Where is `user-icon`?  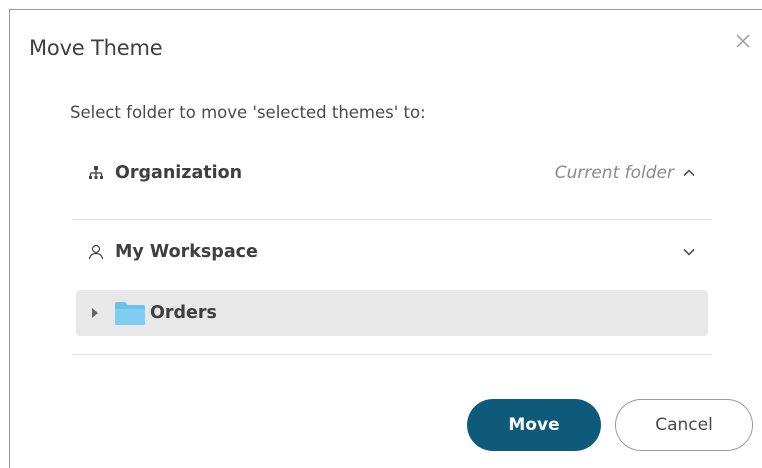
user-icon is located at coordinates (96, 252).